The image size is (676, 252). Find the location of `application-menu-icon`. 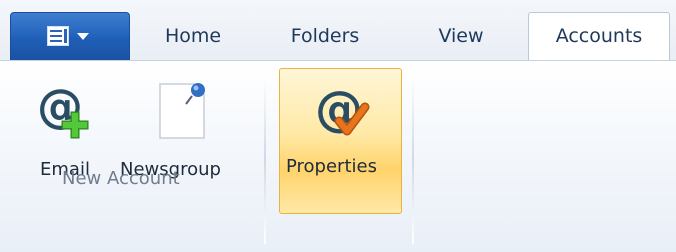

application-menu-icon is located at coordinates (58, 36).